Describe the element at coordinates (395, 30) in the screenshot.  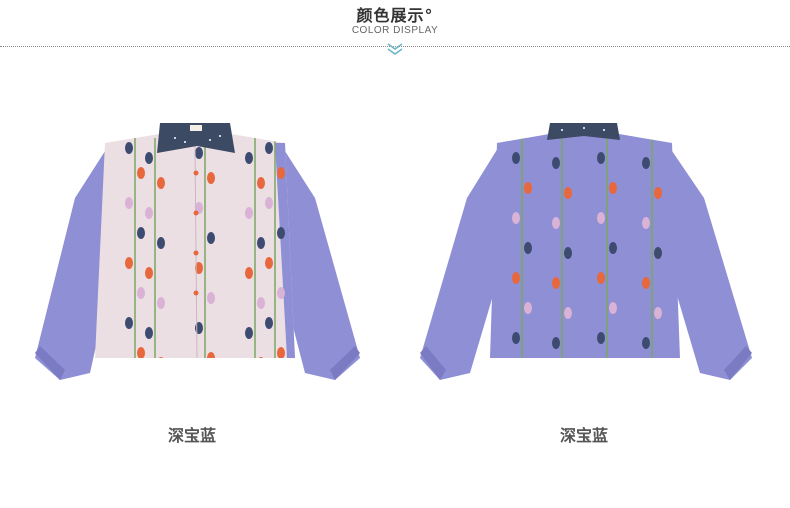
I see `section-subtitle: COLOR DISPLAY` at that location.